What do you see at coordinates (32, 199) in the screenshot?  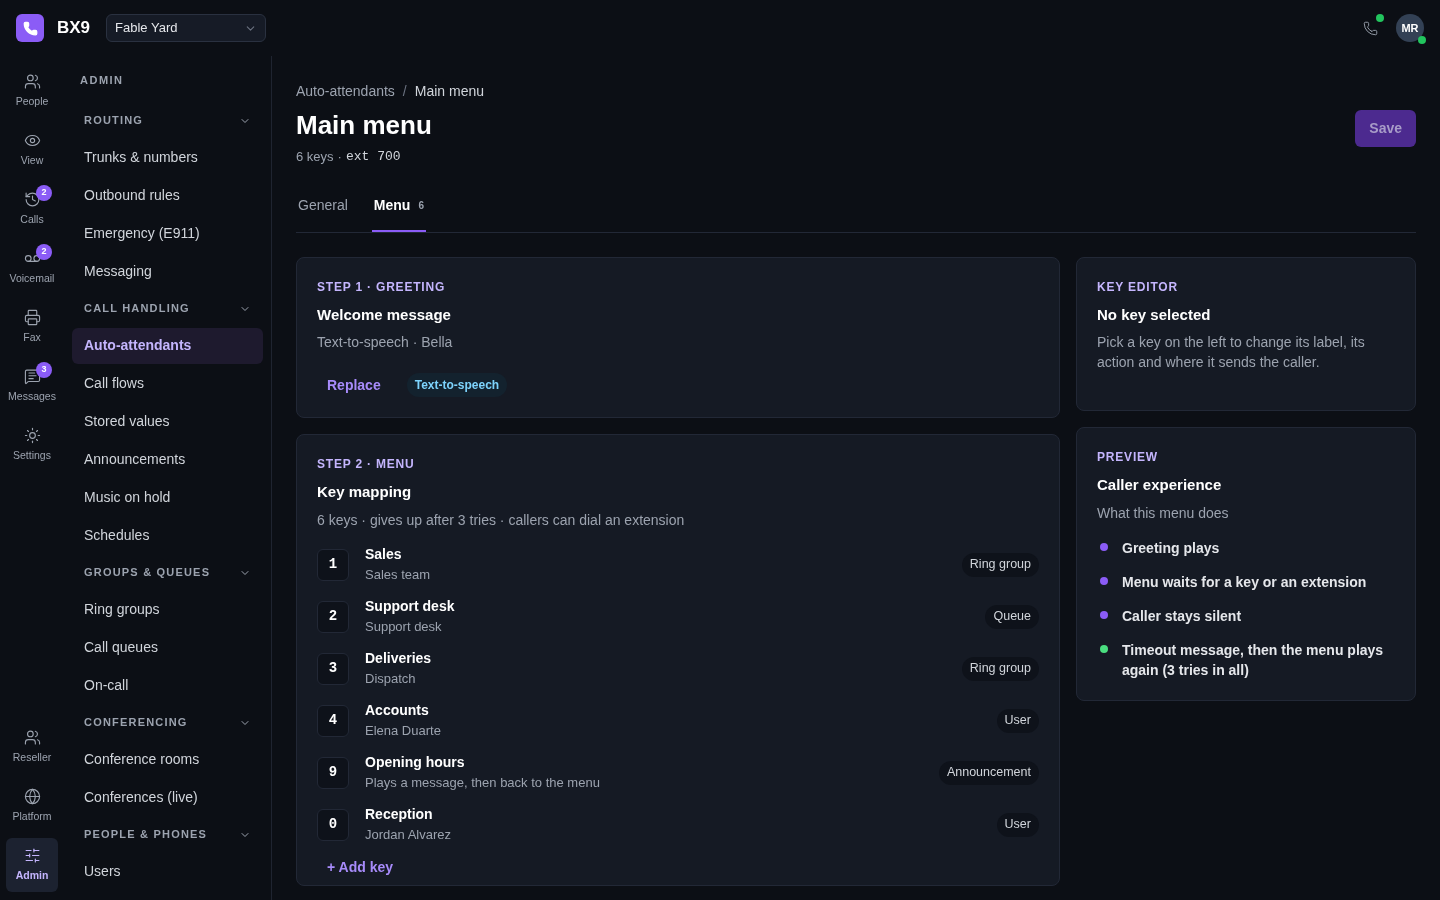 I see `history-icon` at bounding box center [32, 199].